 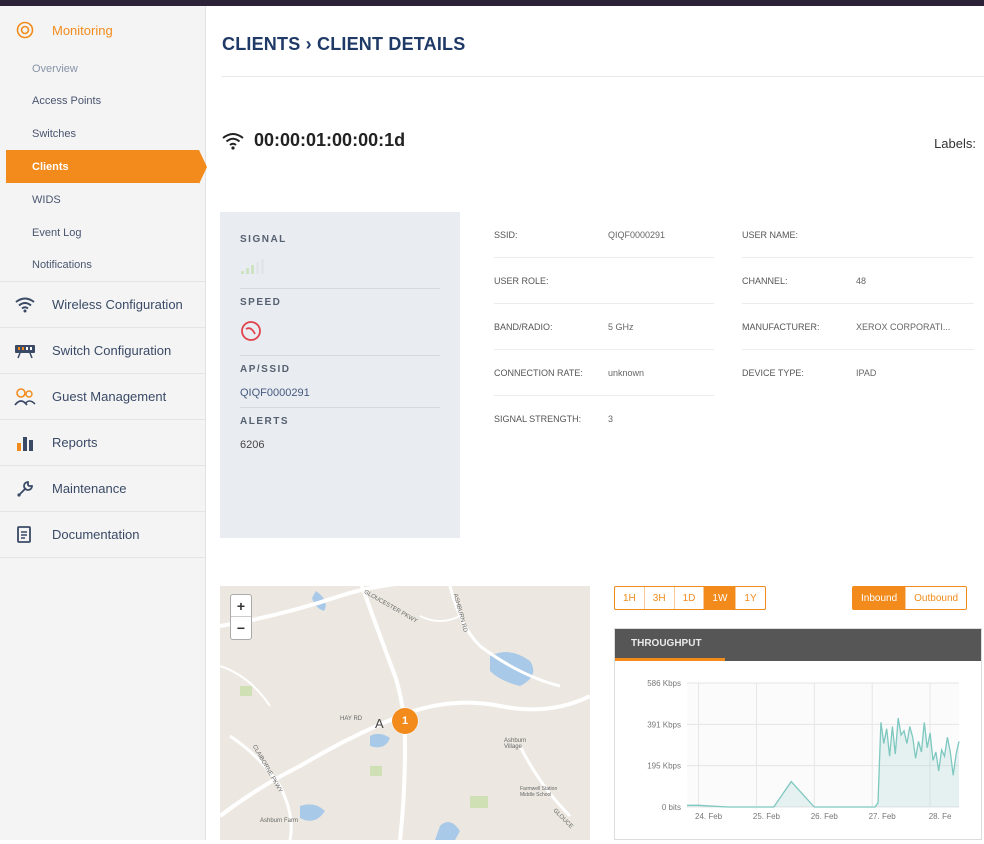 I want to click on map-place-label: Ashburn Farm, so click(x=279, y=821).